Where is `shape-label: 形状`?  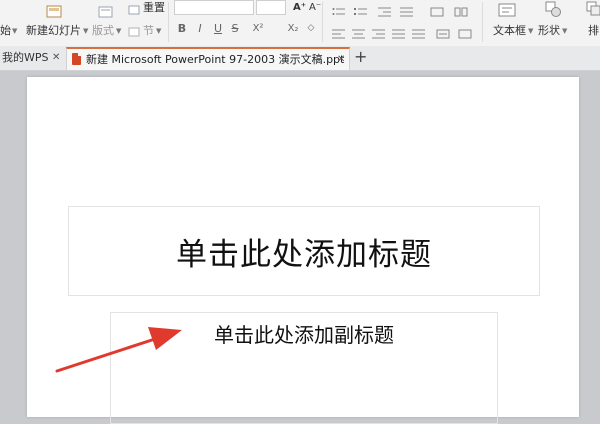 shape-label: 形状 is located at coordinates (549, 30).